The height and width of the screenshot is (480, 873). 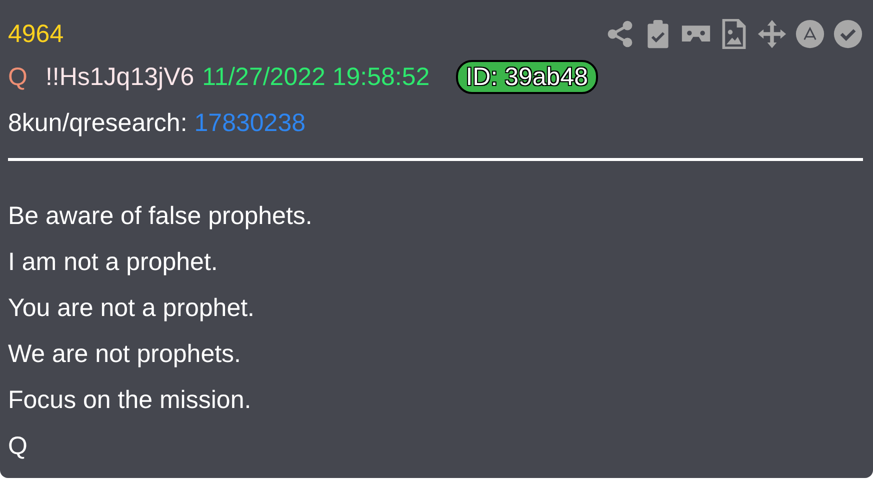 I want to click on tripcode: !!Hs1Jq13jV6, so click(x=119, y=77).